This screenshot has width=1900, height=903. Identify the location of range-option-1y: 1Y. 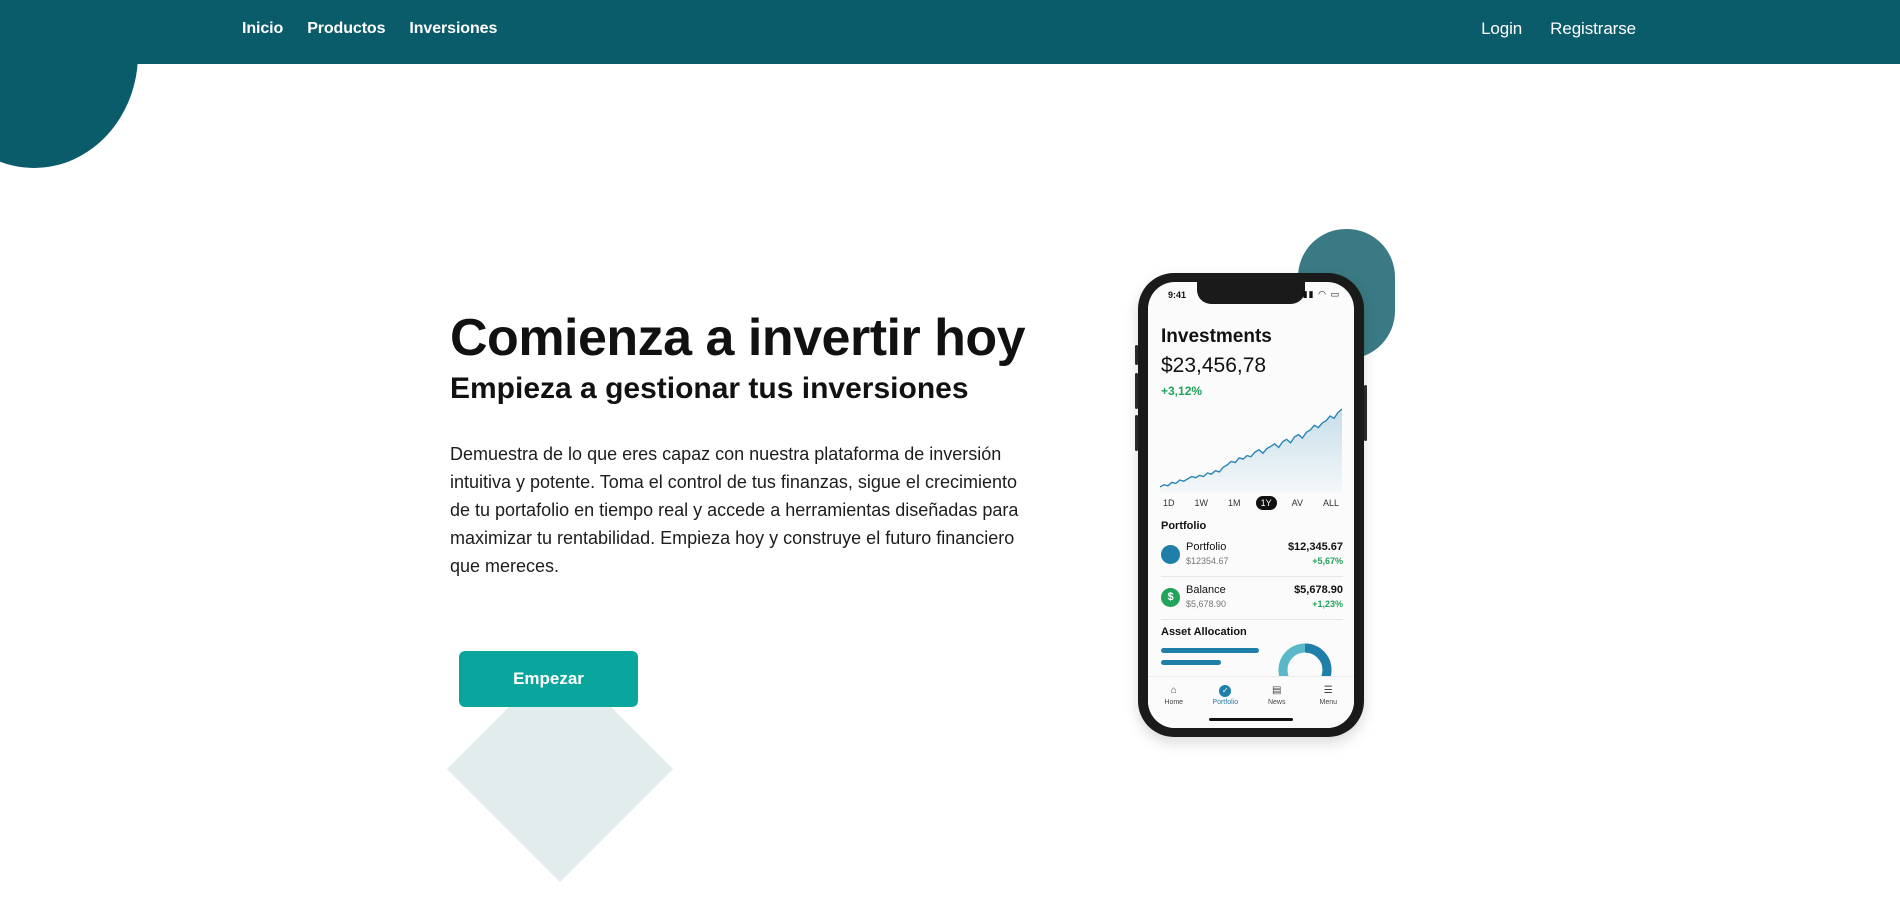
(1266, 503).